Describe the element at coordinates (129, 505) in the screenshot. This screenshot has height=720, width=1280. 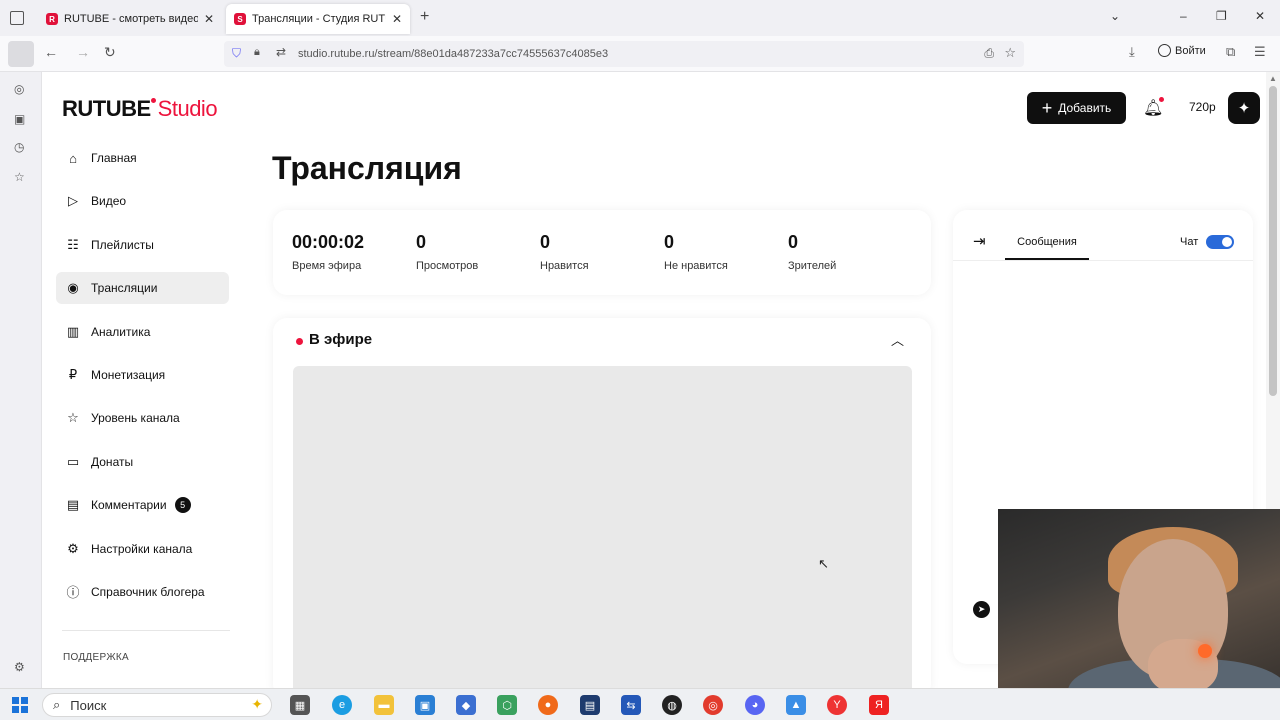
I see `sidebar-item-label: Комментарии` at that location.